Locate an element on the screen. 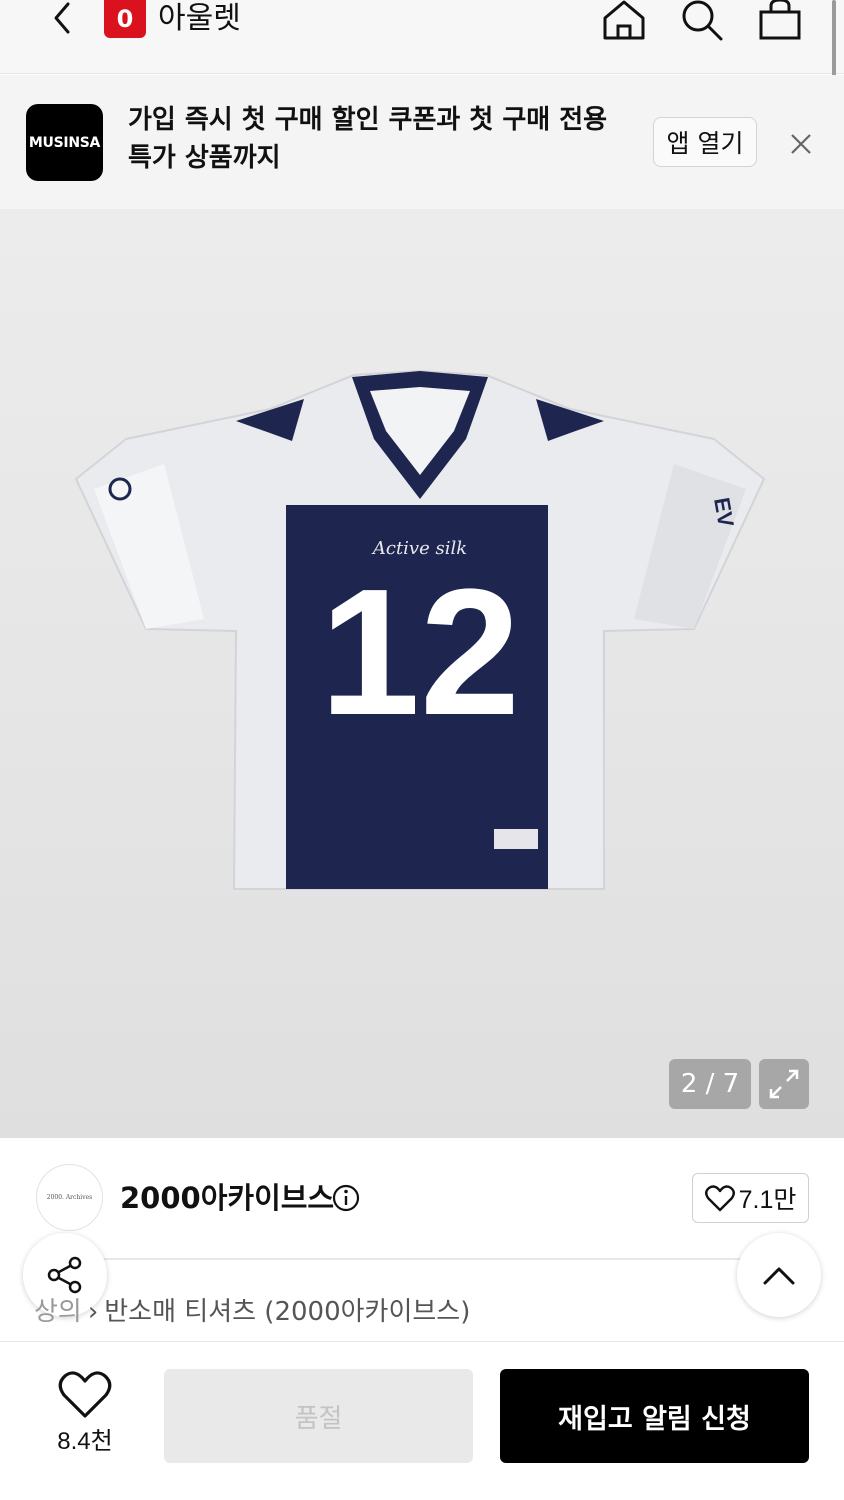 This screenshot has height=1500, width=844. brand-logo: 2000. Archives is located at coordinates (69, 1197).